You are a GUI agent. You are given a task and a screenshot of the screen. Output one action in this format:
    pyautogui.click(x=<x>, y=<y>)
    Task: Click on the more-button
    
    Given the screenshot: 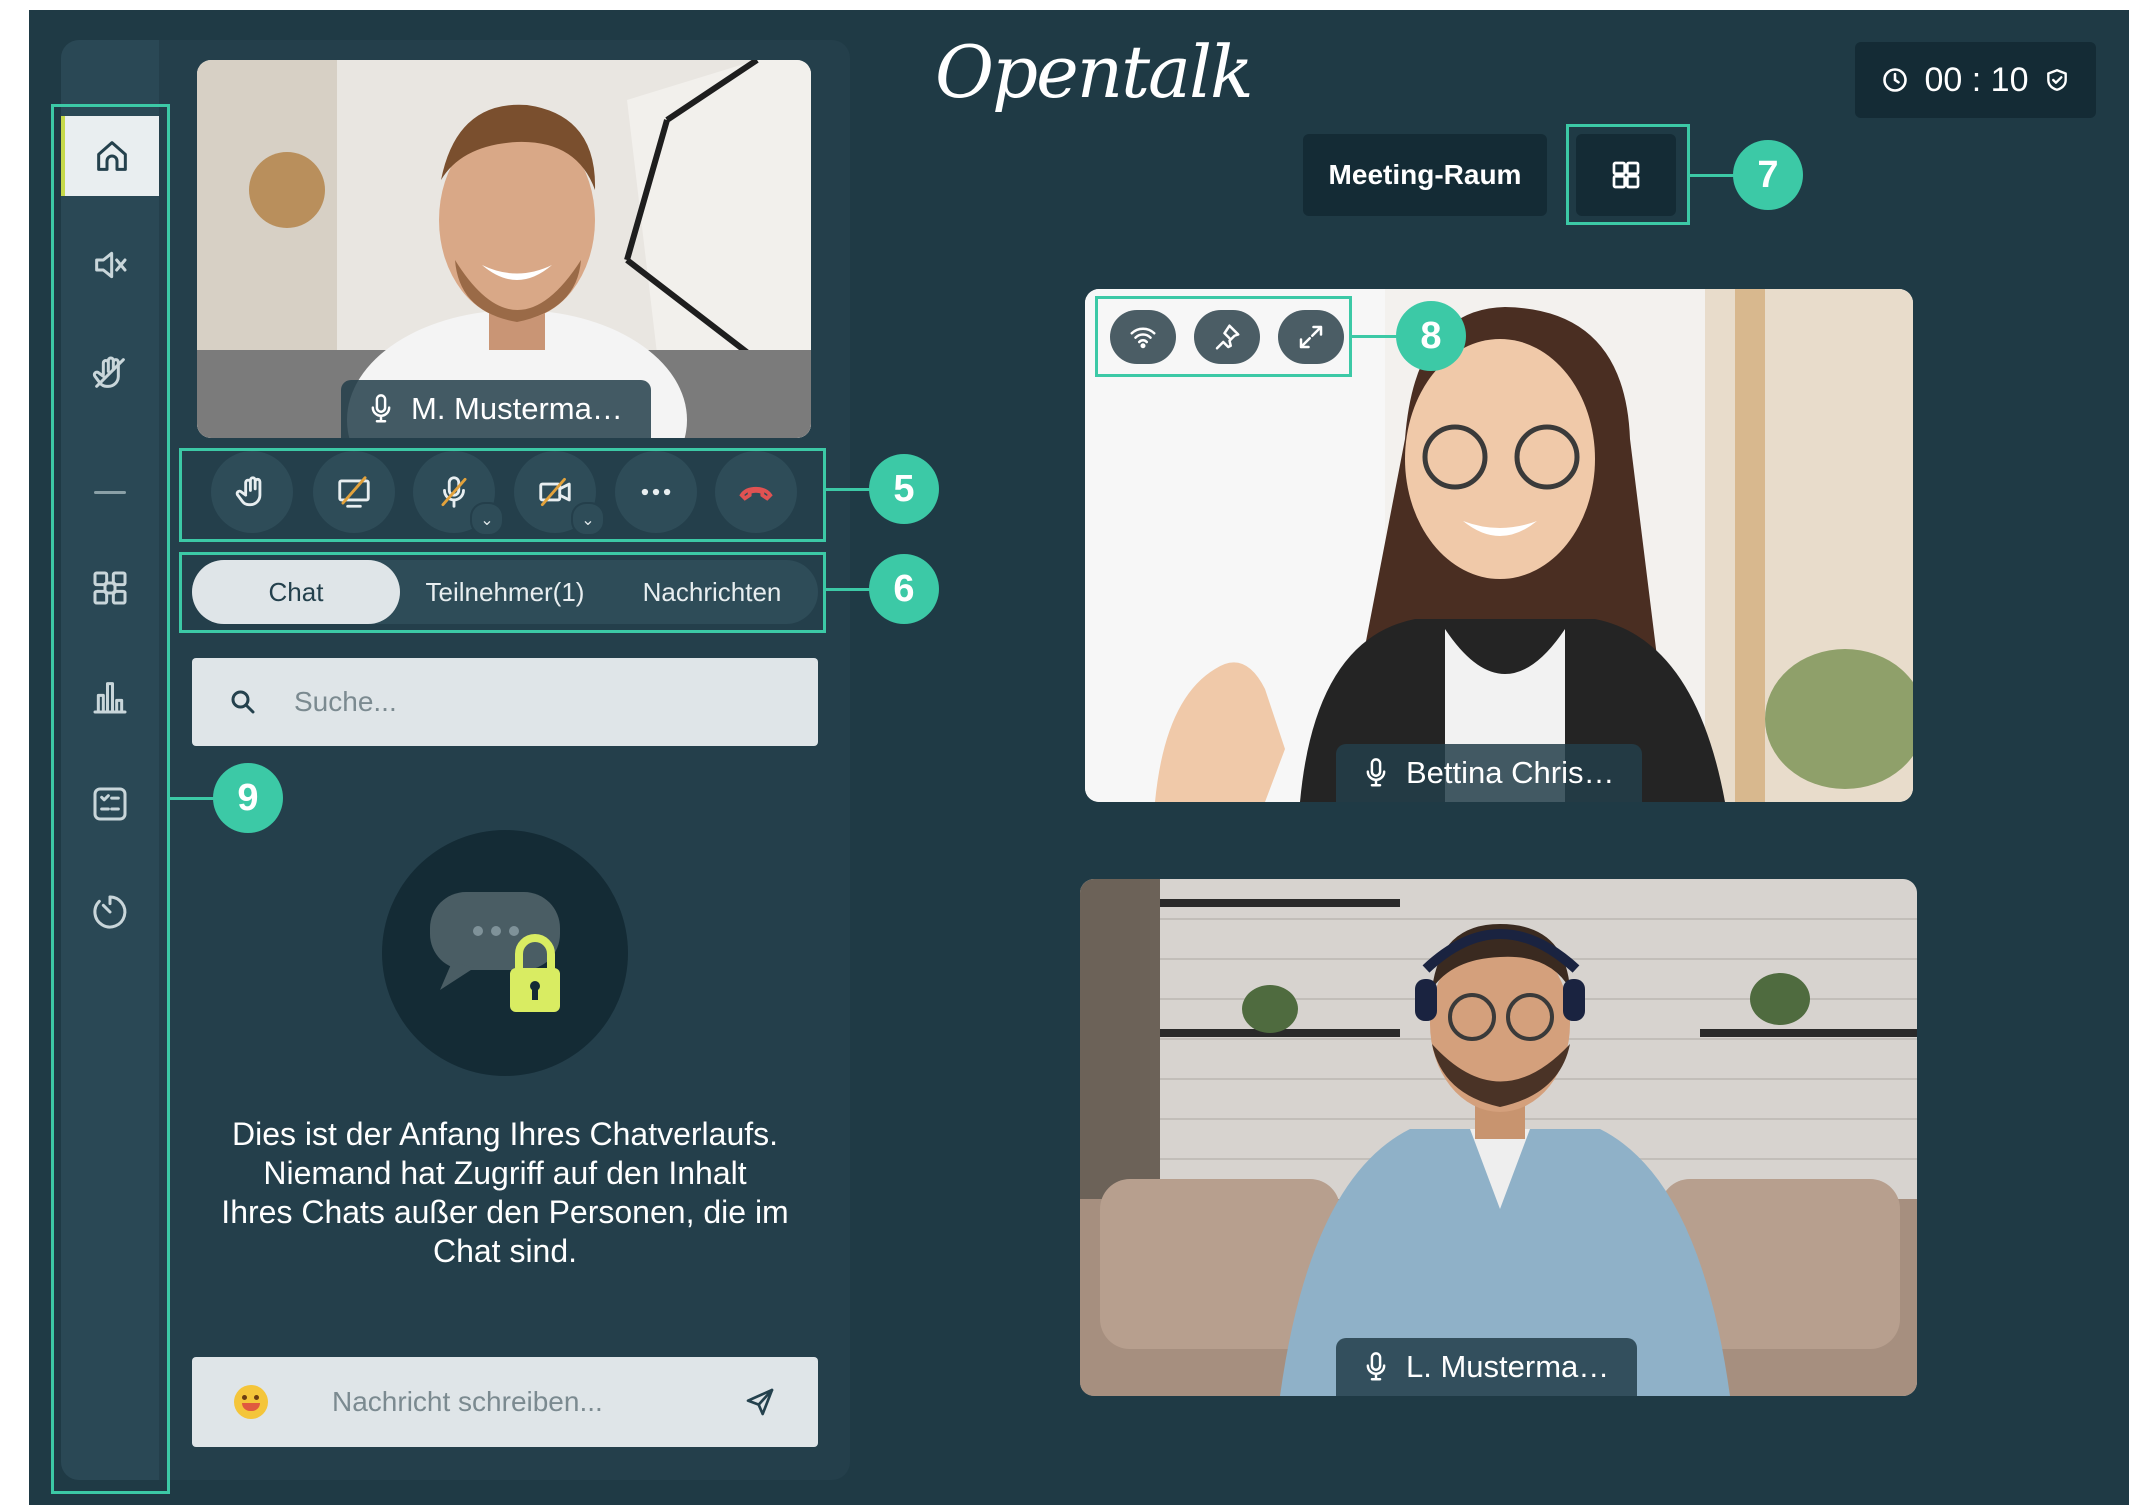 What is the action you would take?
    pyautogui.click(x=656, y=492)
    